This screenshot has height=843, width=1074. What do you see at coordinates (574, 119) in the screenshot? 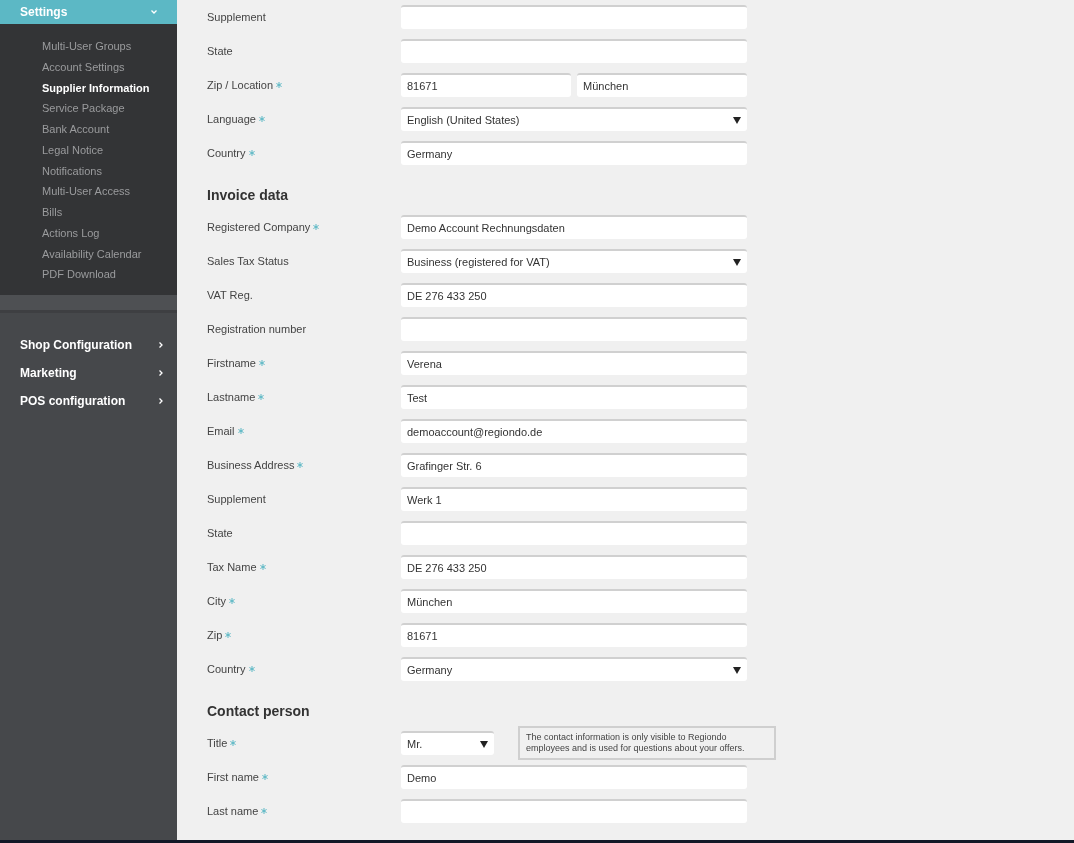
I see `dropdown: English (United States)` at bounding box center [574, 119].